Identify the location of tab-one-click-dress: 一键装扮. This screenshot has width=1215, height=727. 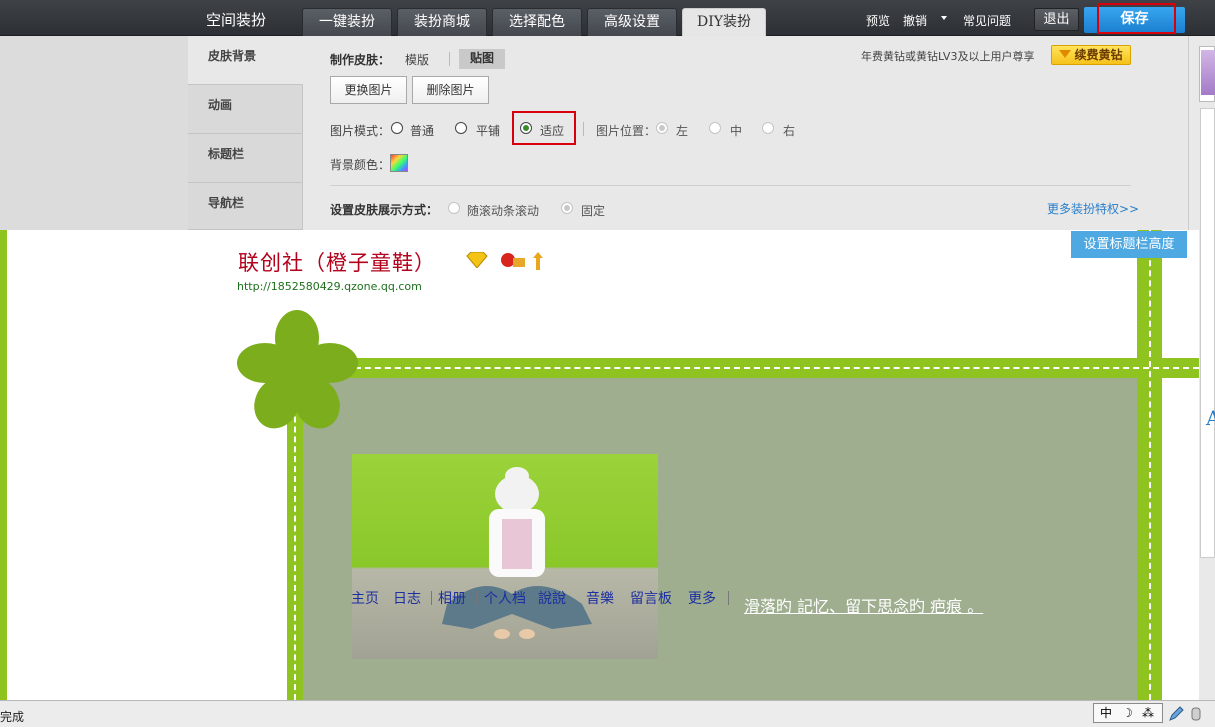
(347, 22).